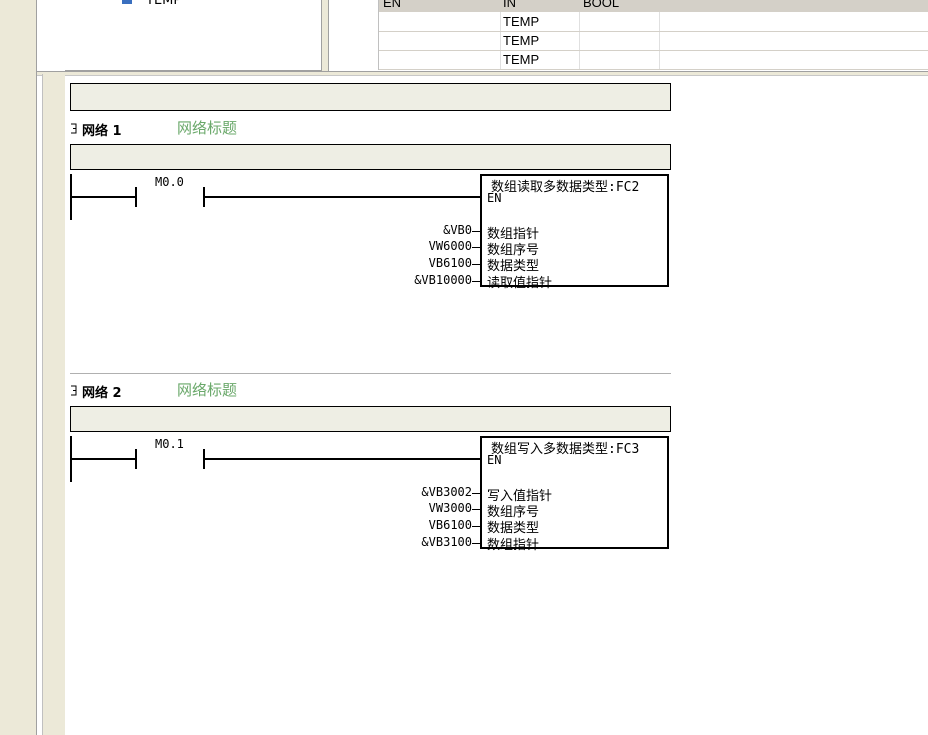 The image size is (928, 735). Describe the element at coordinates (169, 444) in the screenshot. I see `contact-address: M0.1` at that location.